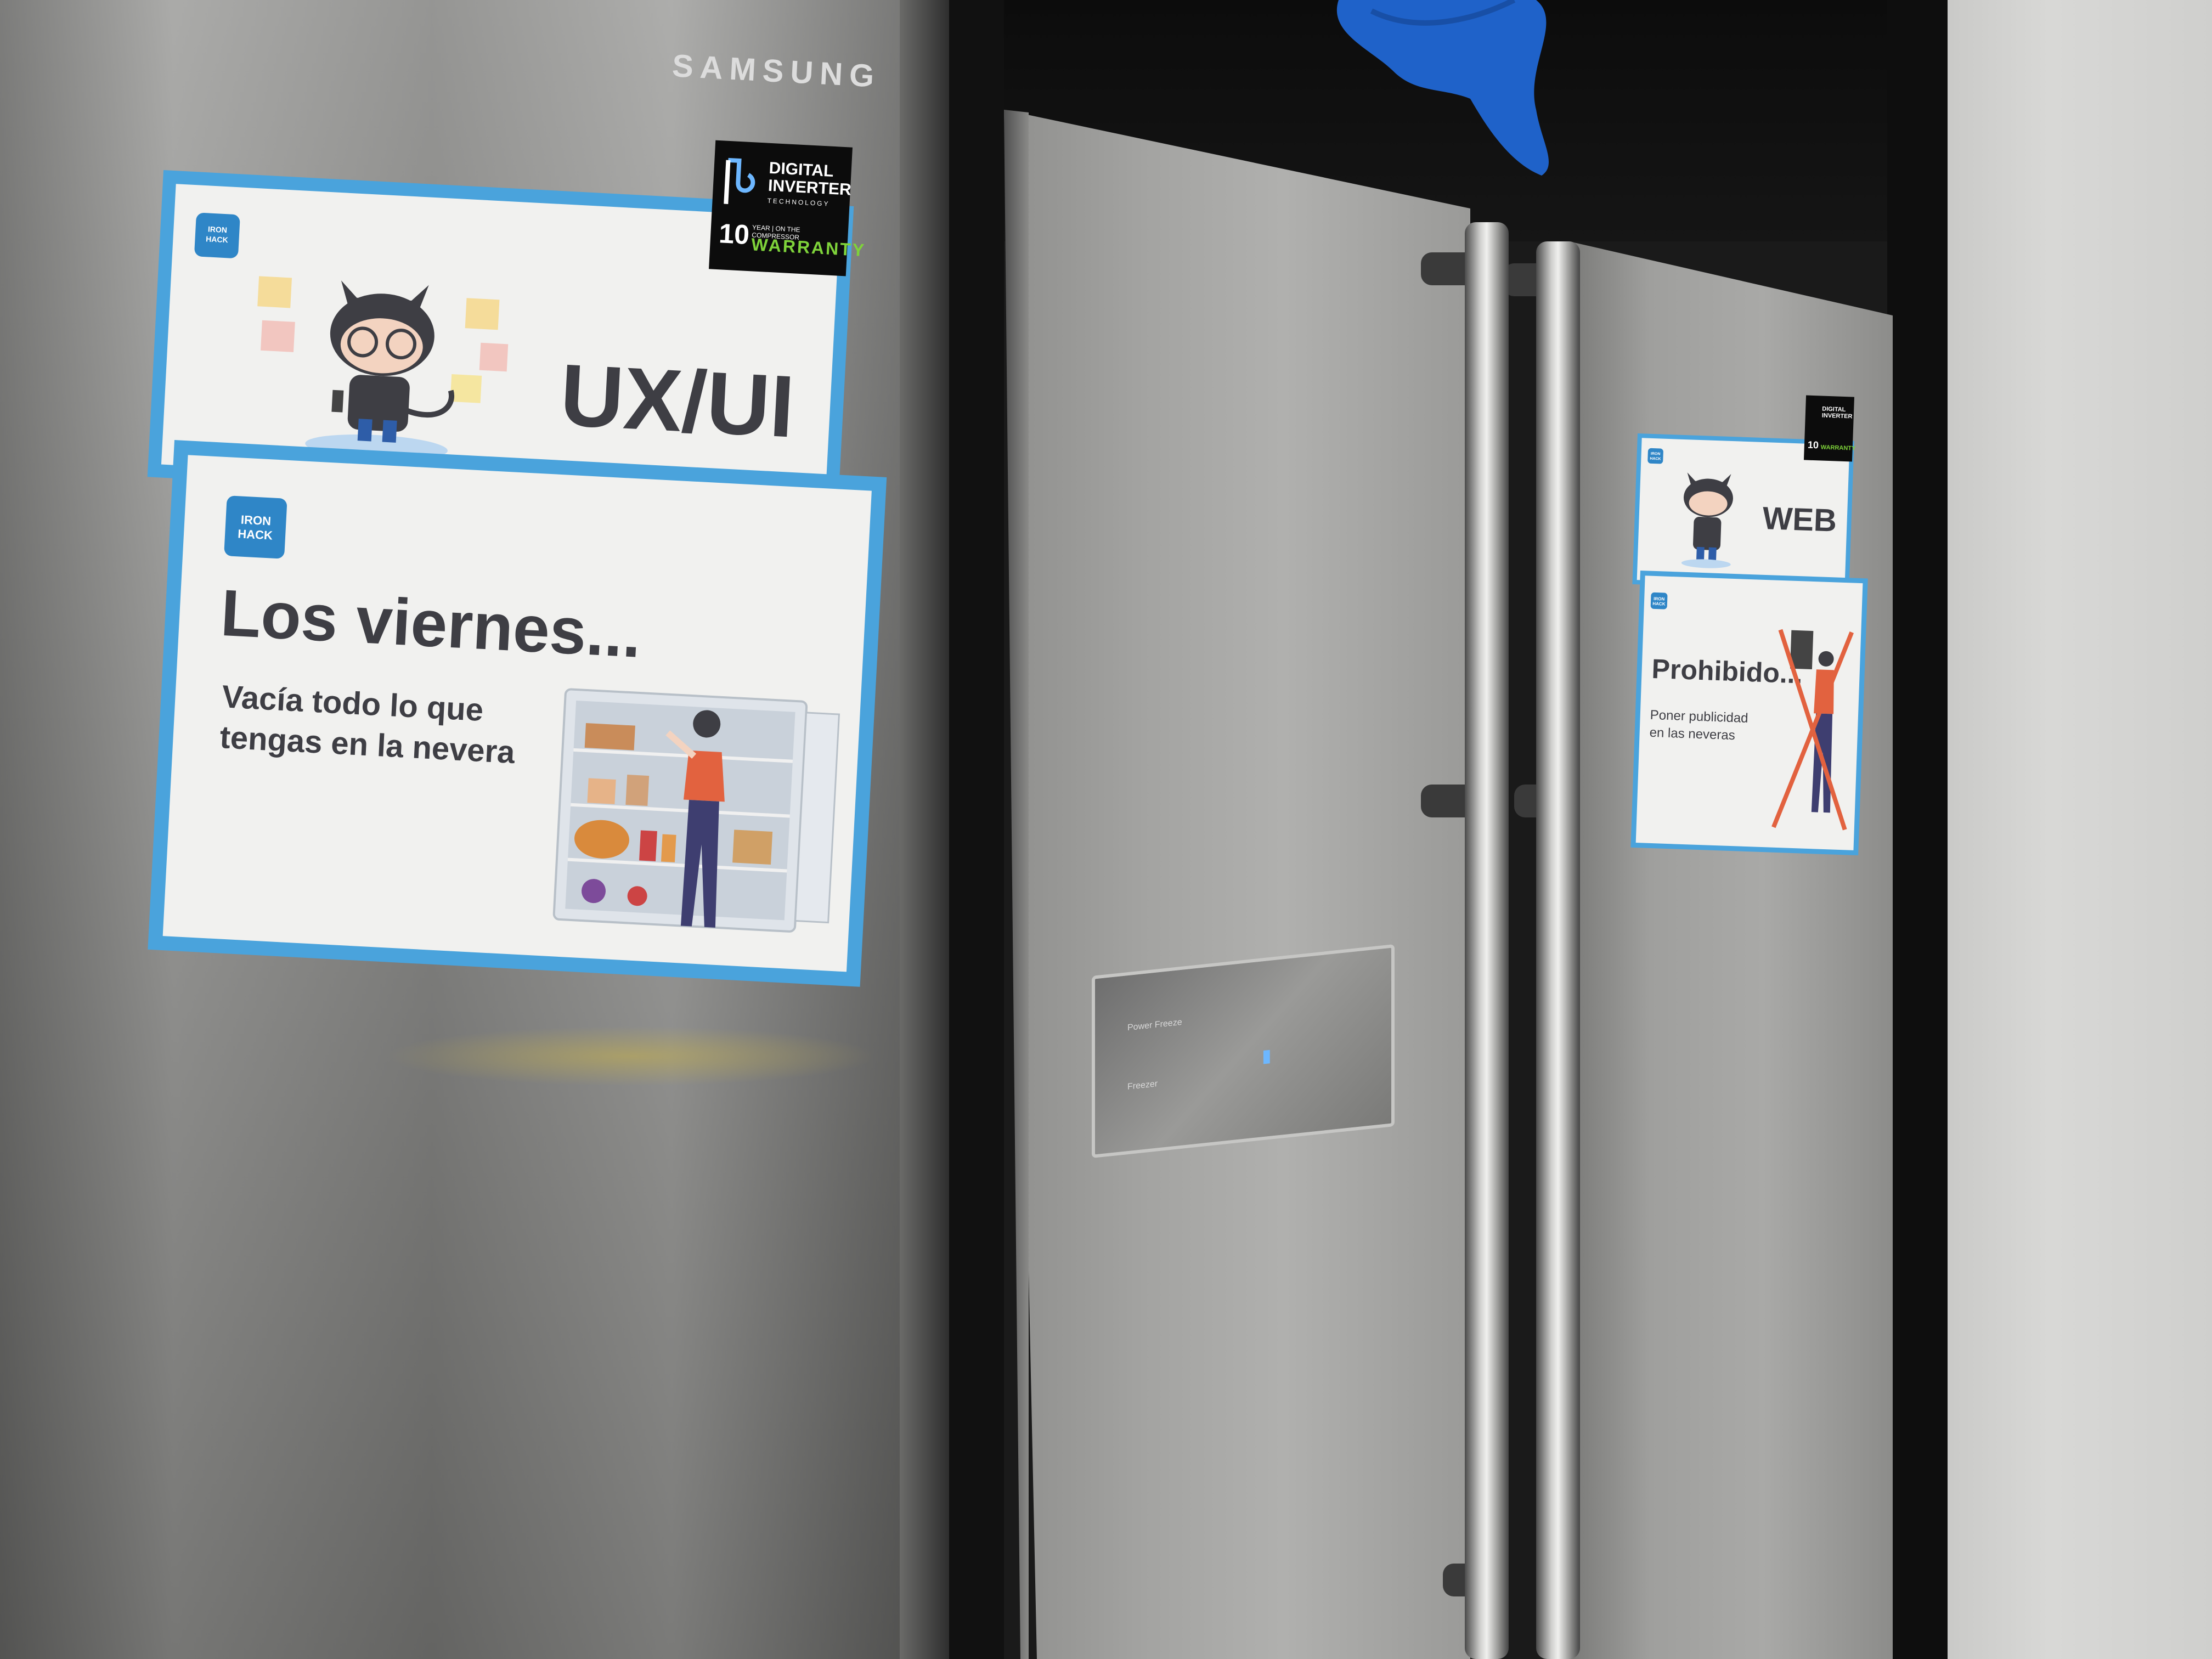  I want to click on left-fridge-edge, so click(924, 830).